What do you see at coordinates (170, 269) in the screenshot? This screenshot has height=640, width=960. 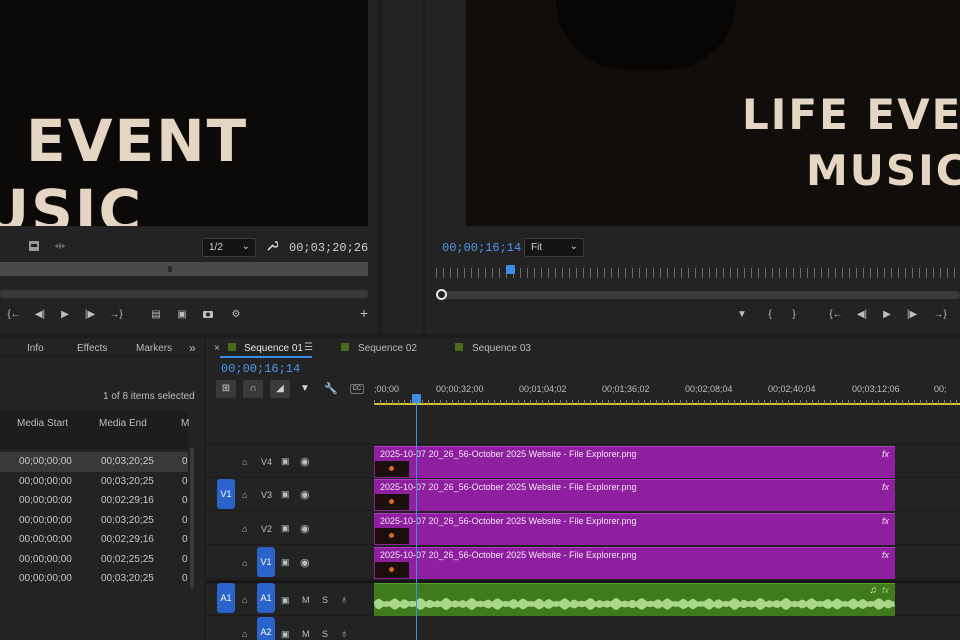 I see `source-playhead-marker` at bounding box center [170, 269].